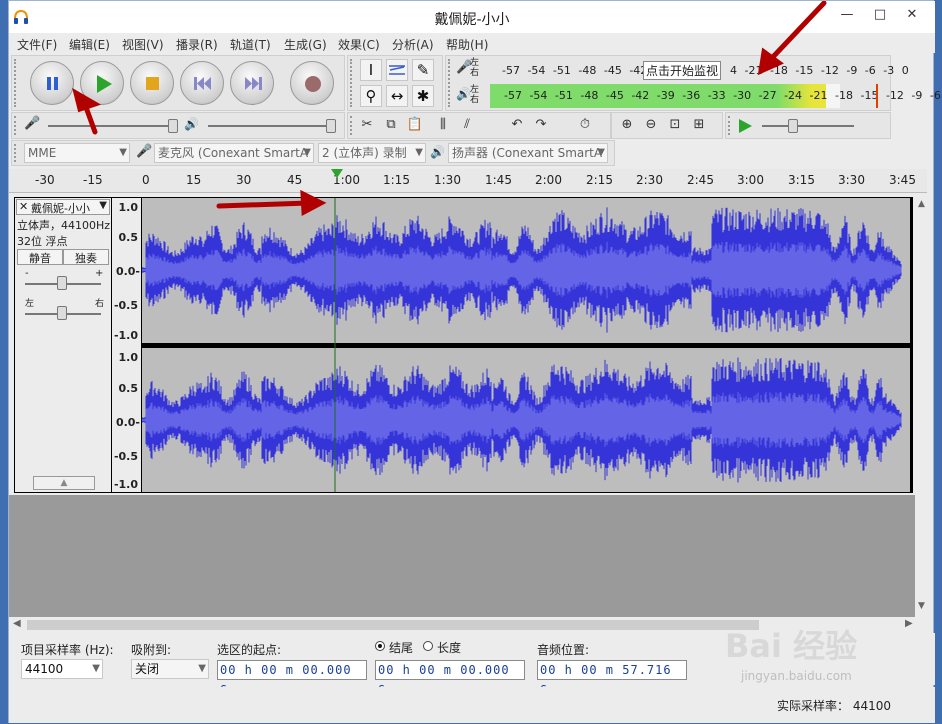 The image size is (942, 724). What do you see at coordinates (77, 153) in the screenshot?
I see `audio-host-select: MME ▼` at bounding box center [77, 153].